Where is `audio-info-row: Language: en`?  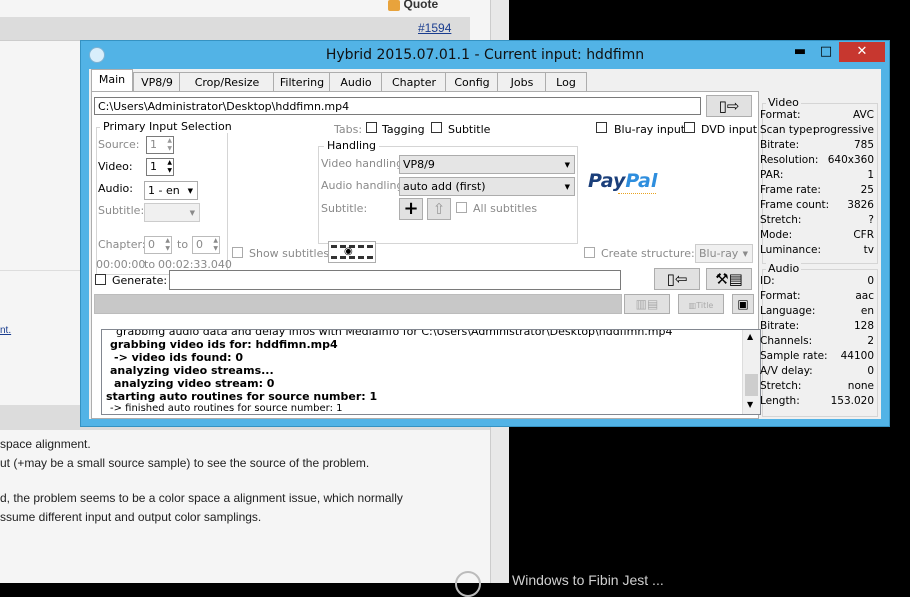
audio-info-row: Language: en is located at coordinates (817, 311).